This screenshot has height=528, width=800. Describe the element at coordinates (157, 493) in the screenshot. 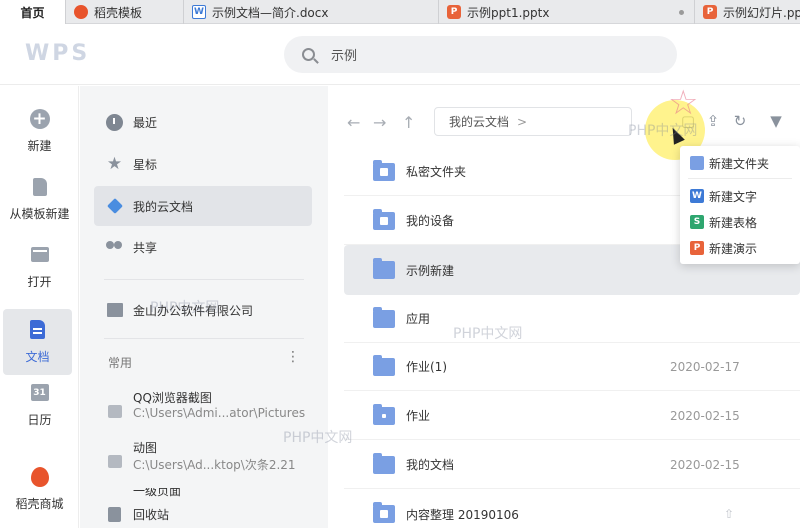

I see `recent-title: 一级页面` at that location.